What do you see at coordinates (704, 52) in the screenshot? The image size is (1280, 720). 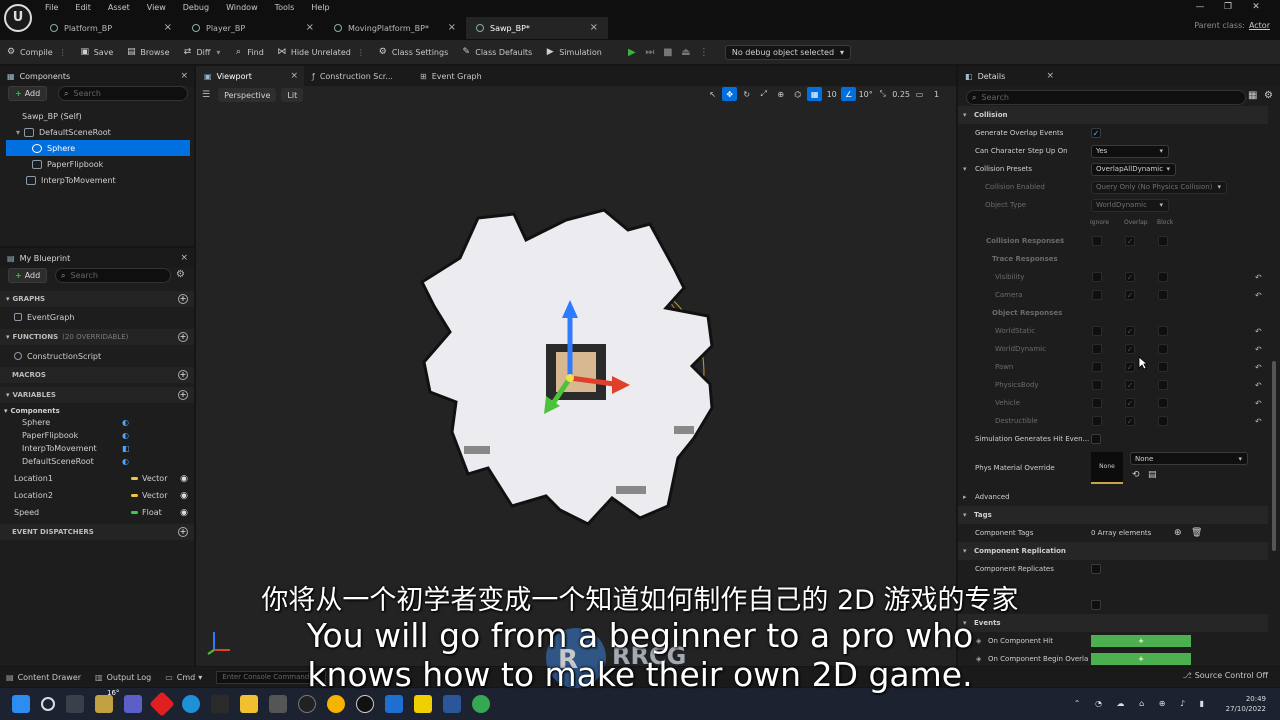 I see `more-icon: ⋮` at bounding box center [704, 52].